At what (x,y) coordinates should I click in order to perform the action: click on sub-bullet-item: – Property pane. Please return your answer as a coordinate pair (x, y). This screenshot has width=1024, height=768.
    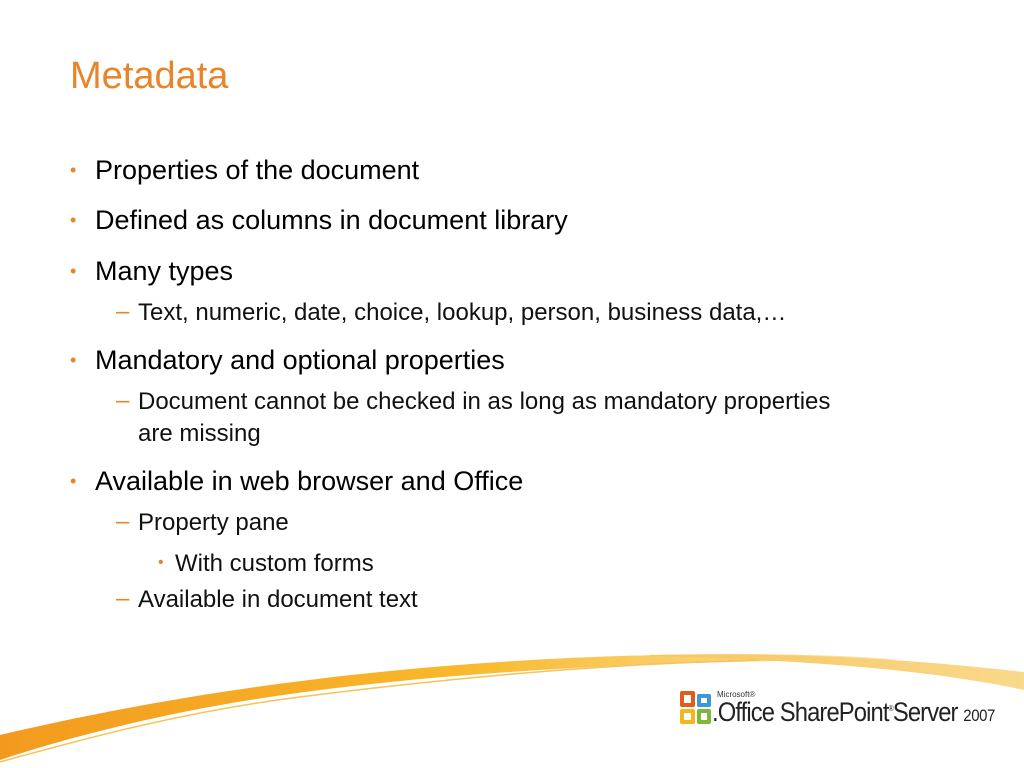
    Looking at the image, I should click on (202, 522).